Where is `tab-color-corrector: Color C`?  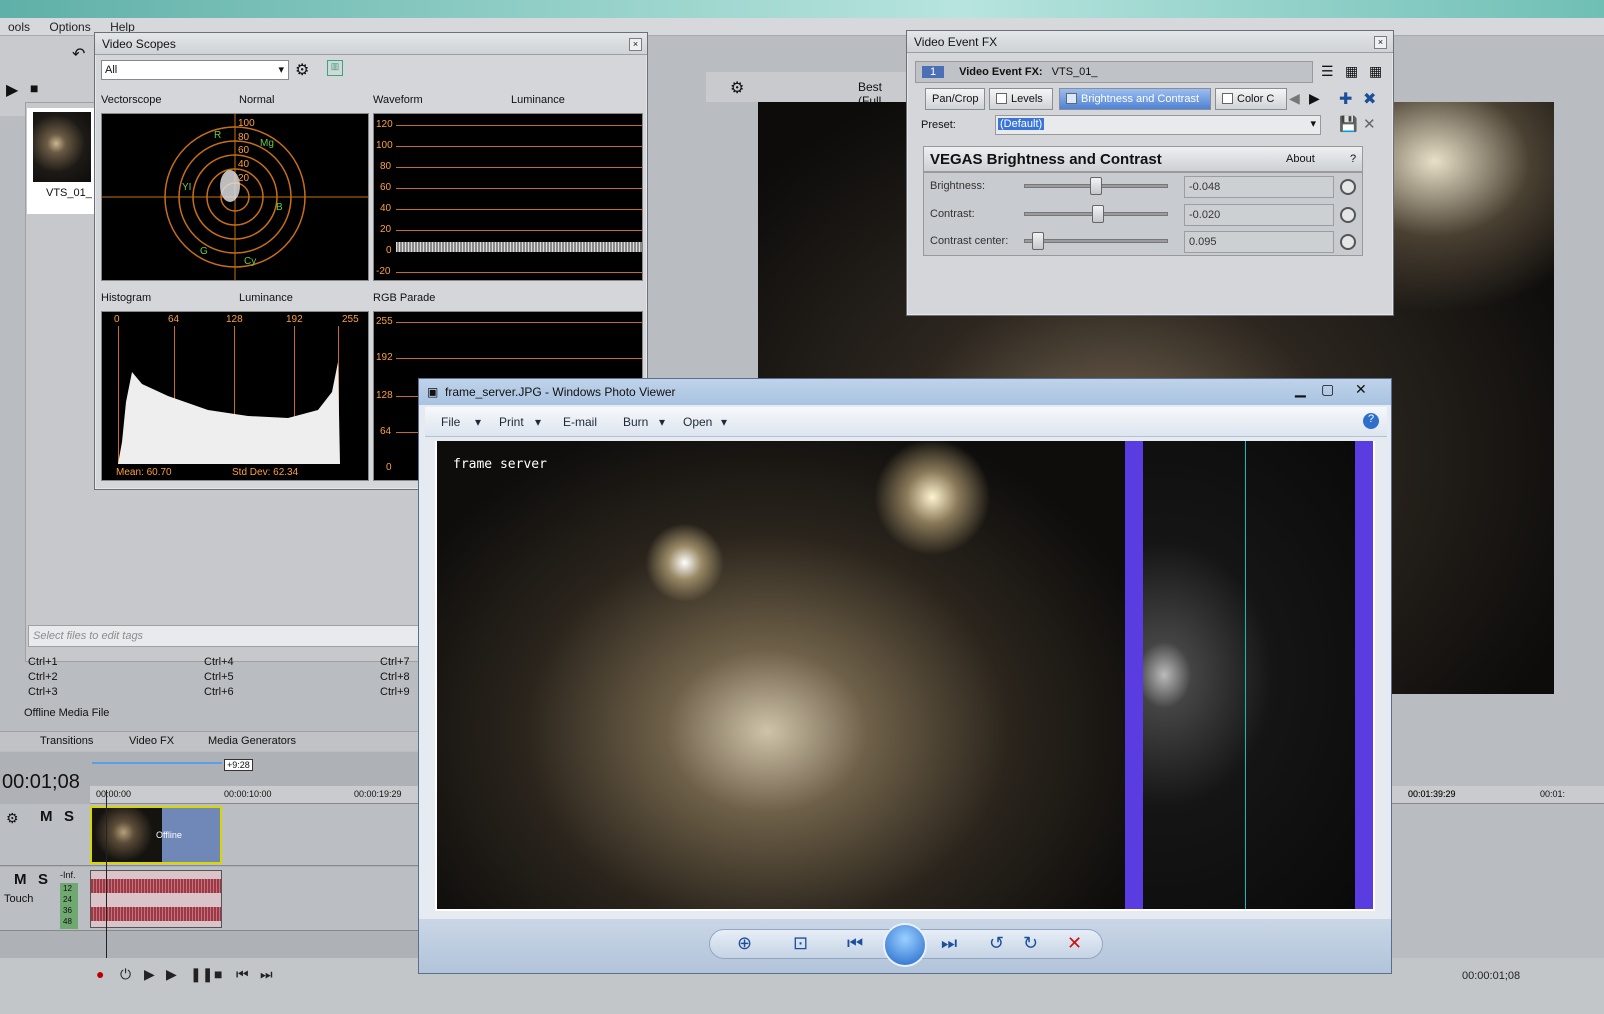
tab-color-corrector: Color C is located at coordinates (1251, 99).